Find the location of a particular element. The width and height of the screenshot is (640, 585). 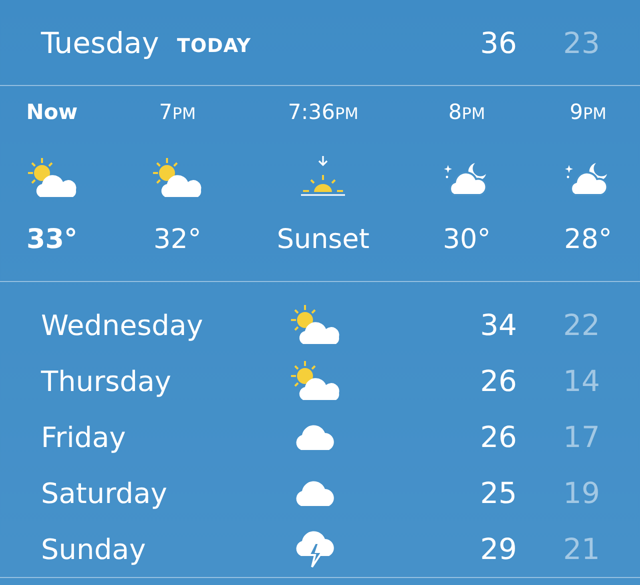

today-label: TODAY is located at coordinates (214, 45).